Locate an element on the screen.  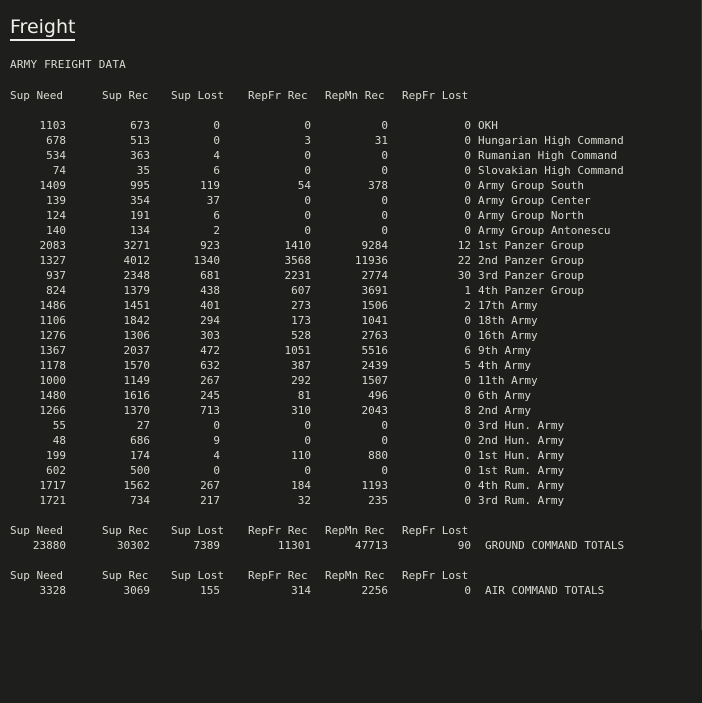
table-cell: 1276 is located at coordinates (53, 335).